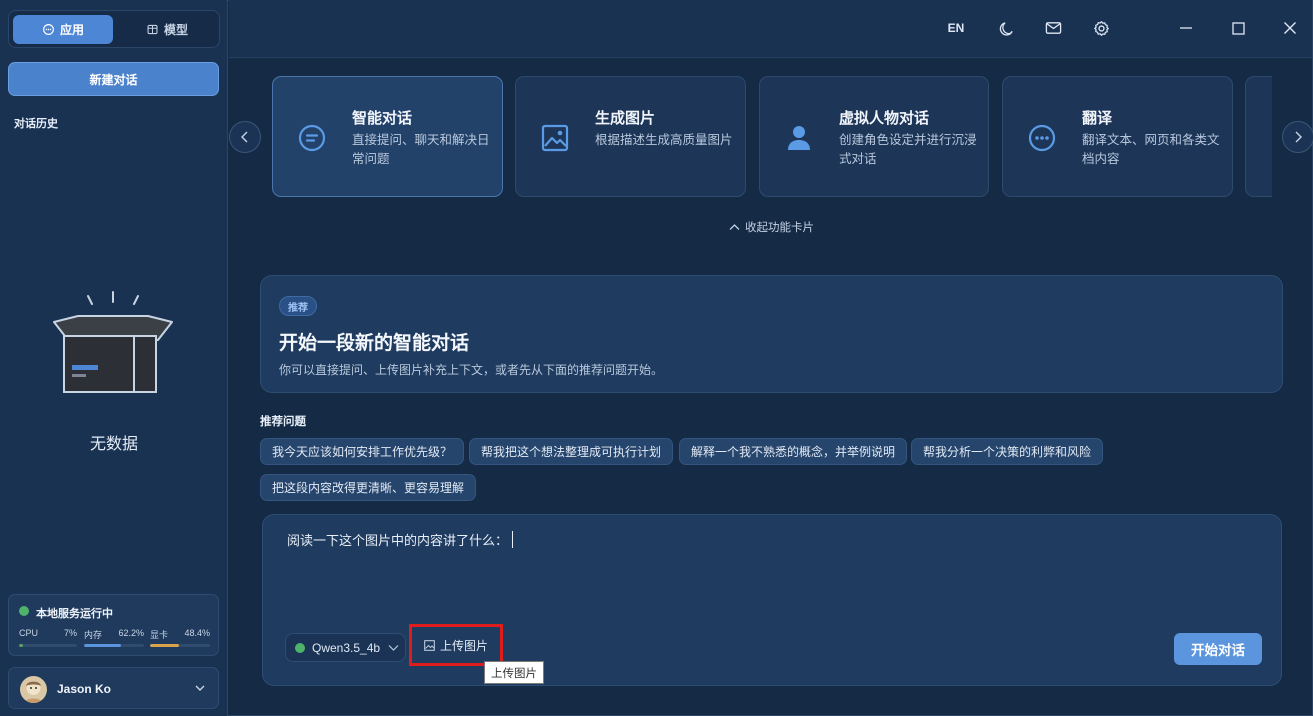 The image size is (1313, 716). I want to click on collapse-label: 收起功能卡片, so click(779, 228).